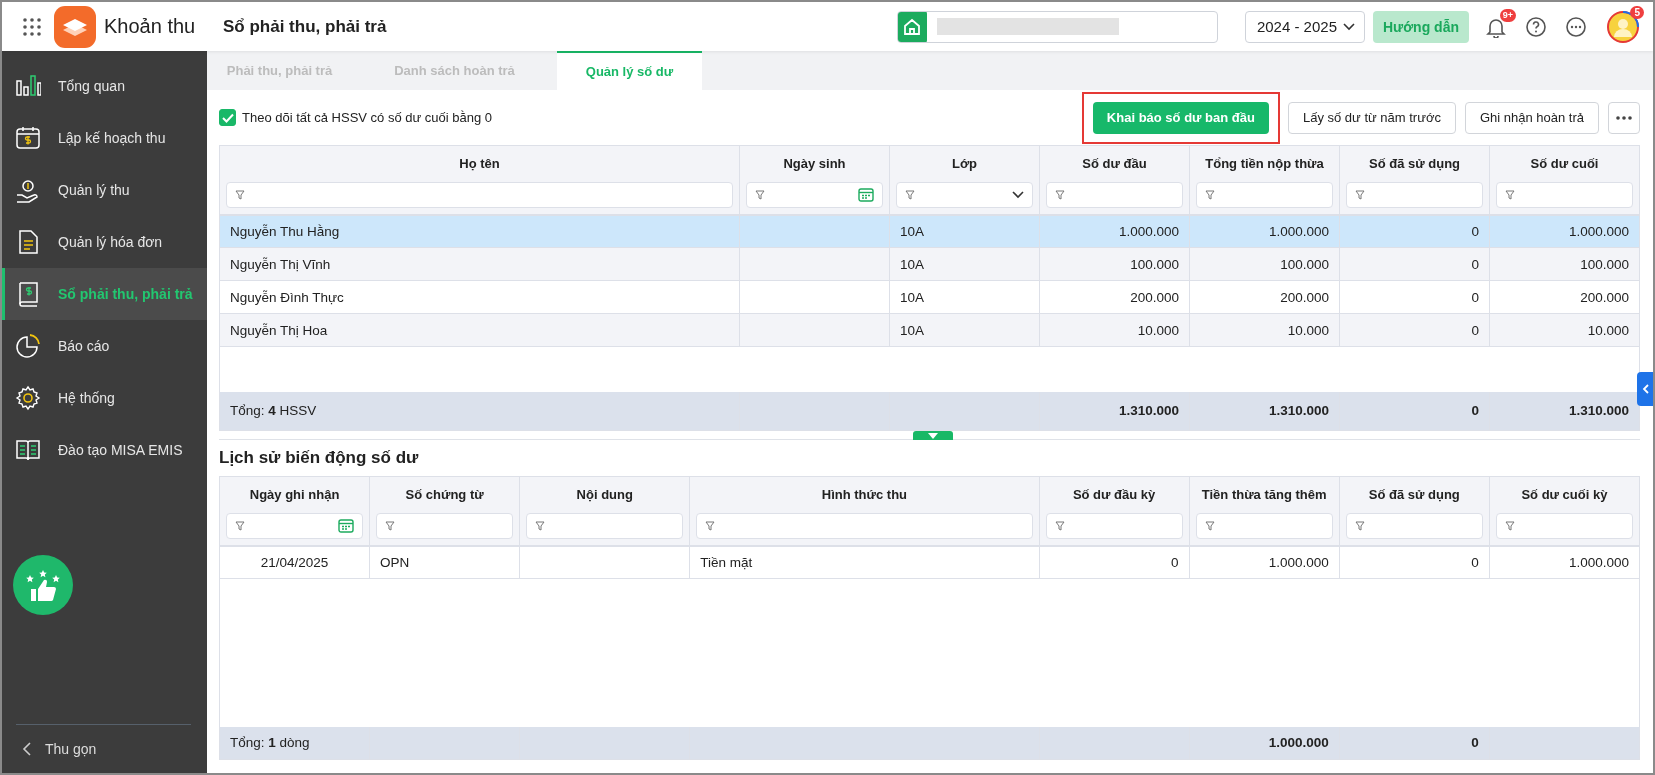  Describe the element at coordinates (479, 163) in the screenshot. I see `column-header: Họ tên` at that location.